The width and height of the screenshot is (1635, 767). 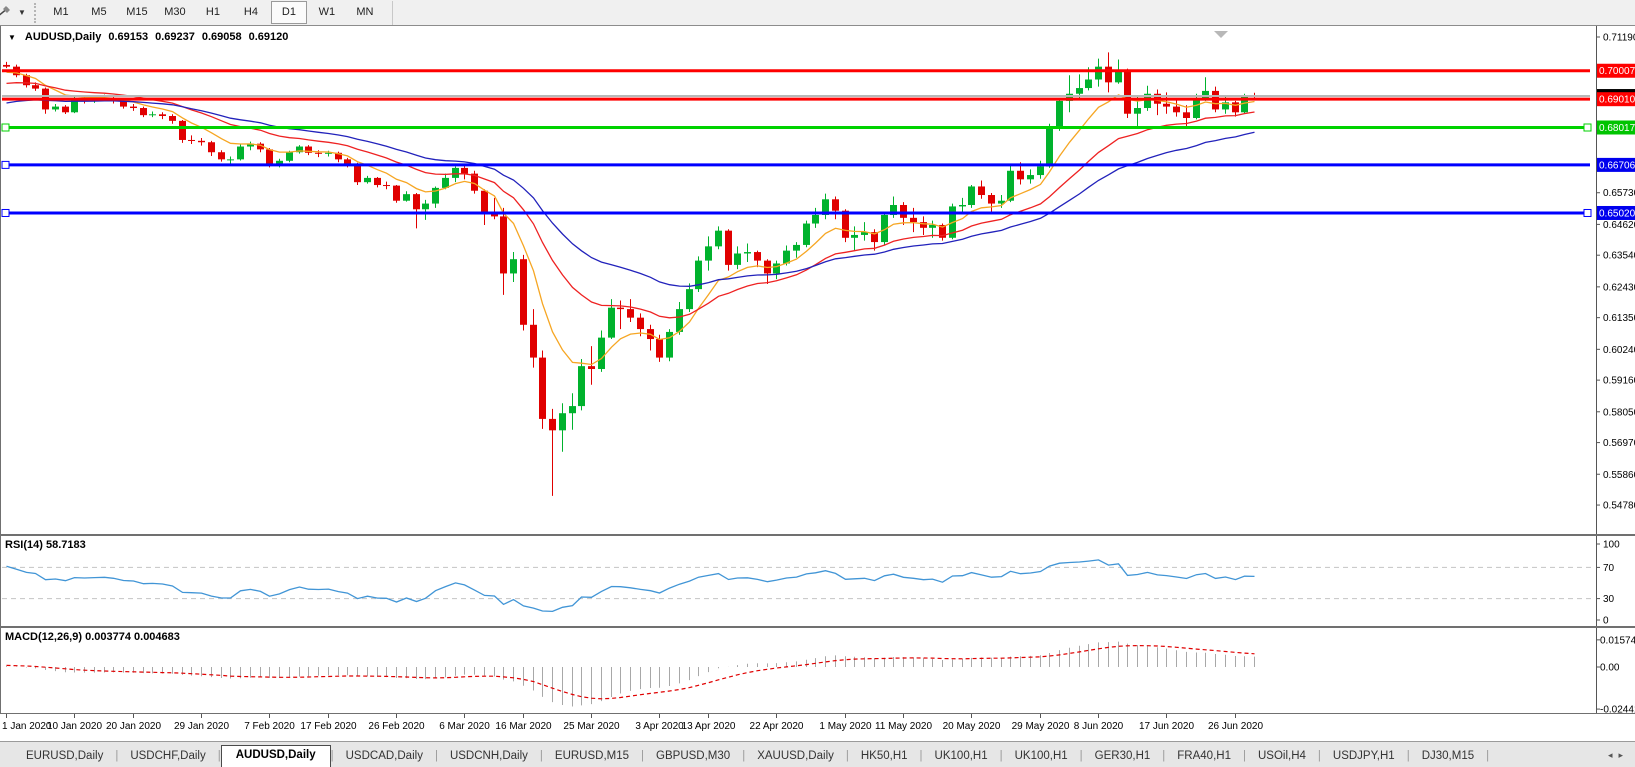 What do you see at coordinates (884, 757) in the screenshot?
I see `chart-tab-hk50-h1: HK50,H1` at bounding box center [884, 757].